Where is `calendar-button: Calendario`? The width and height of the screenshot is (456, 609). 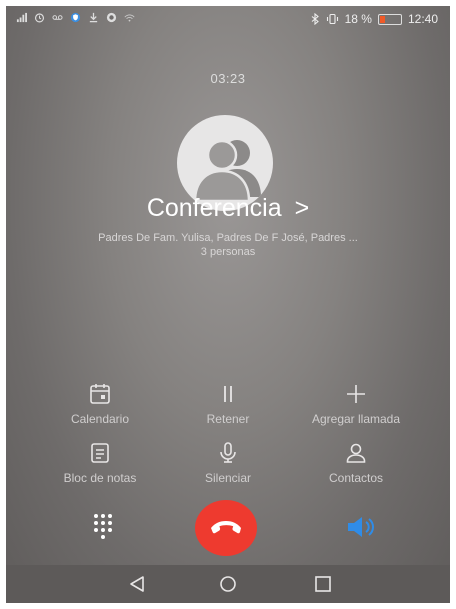 calendar-button: Calendario is located at coordinates (100, 404).